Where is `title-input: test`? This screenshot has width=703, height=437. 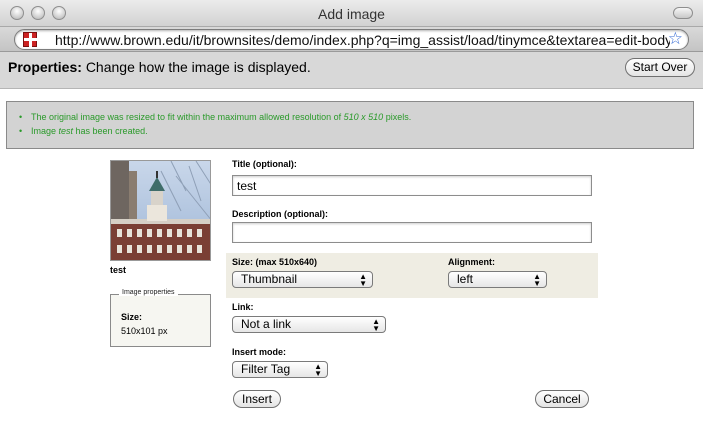 title-input: test is located at coordinates (412, 185).